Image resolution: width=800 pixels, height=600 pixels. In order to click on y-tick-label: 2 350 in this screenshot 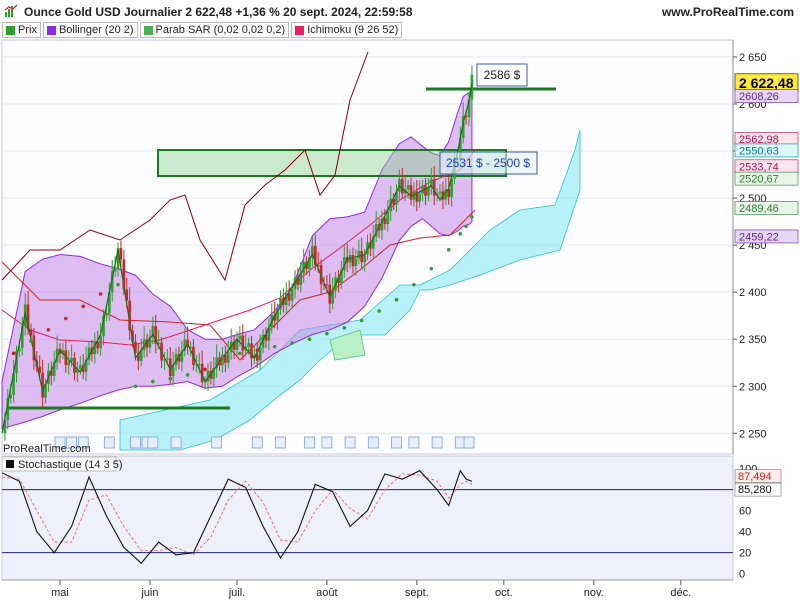, I will do `click(753, 340)`.